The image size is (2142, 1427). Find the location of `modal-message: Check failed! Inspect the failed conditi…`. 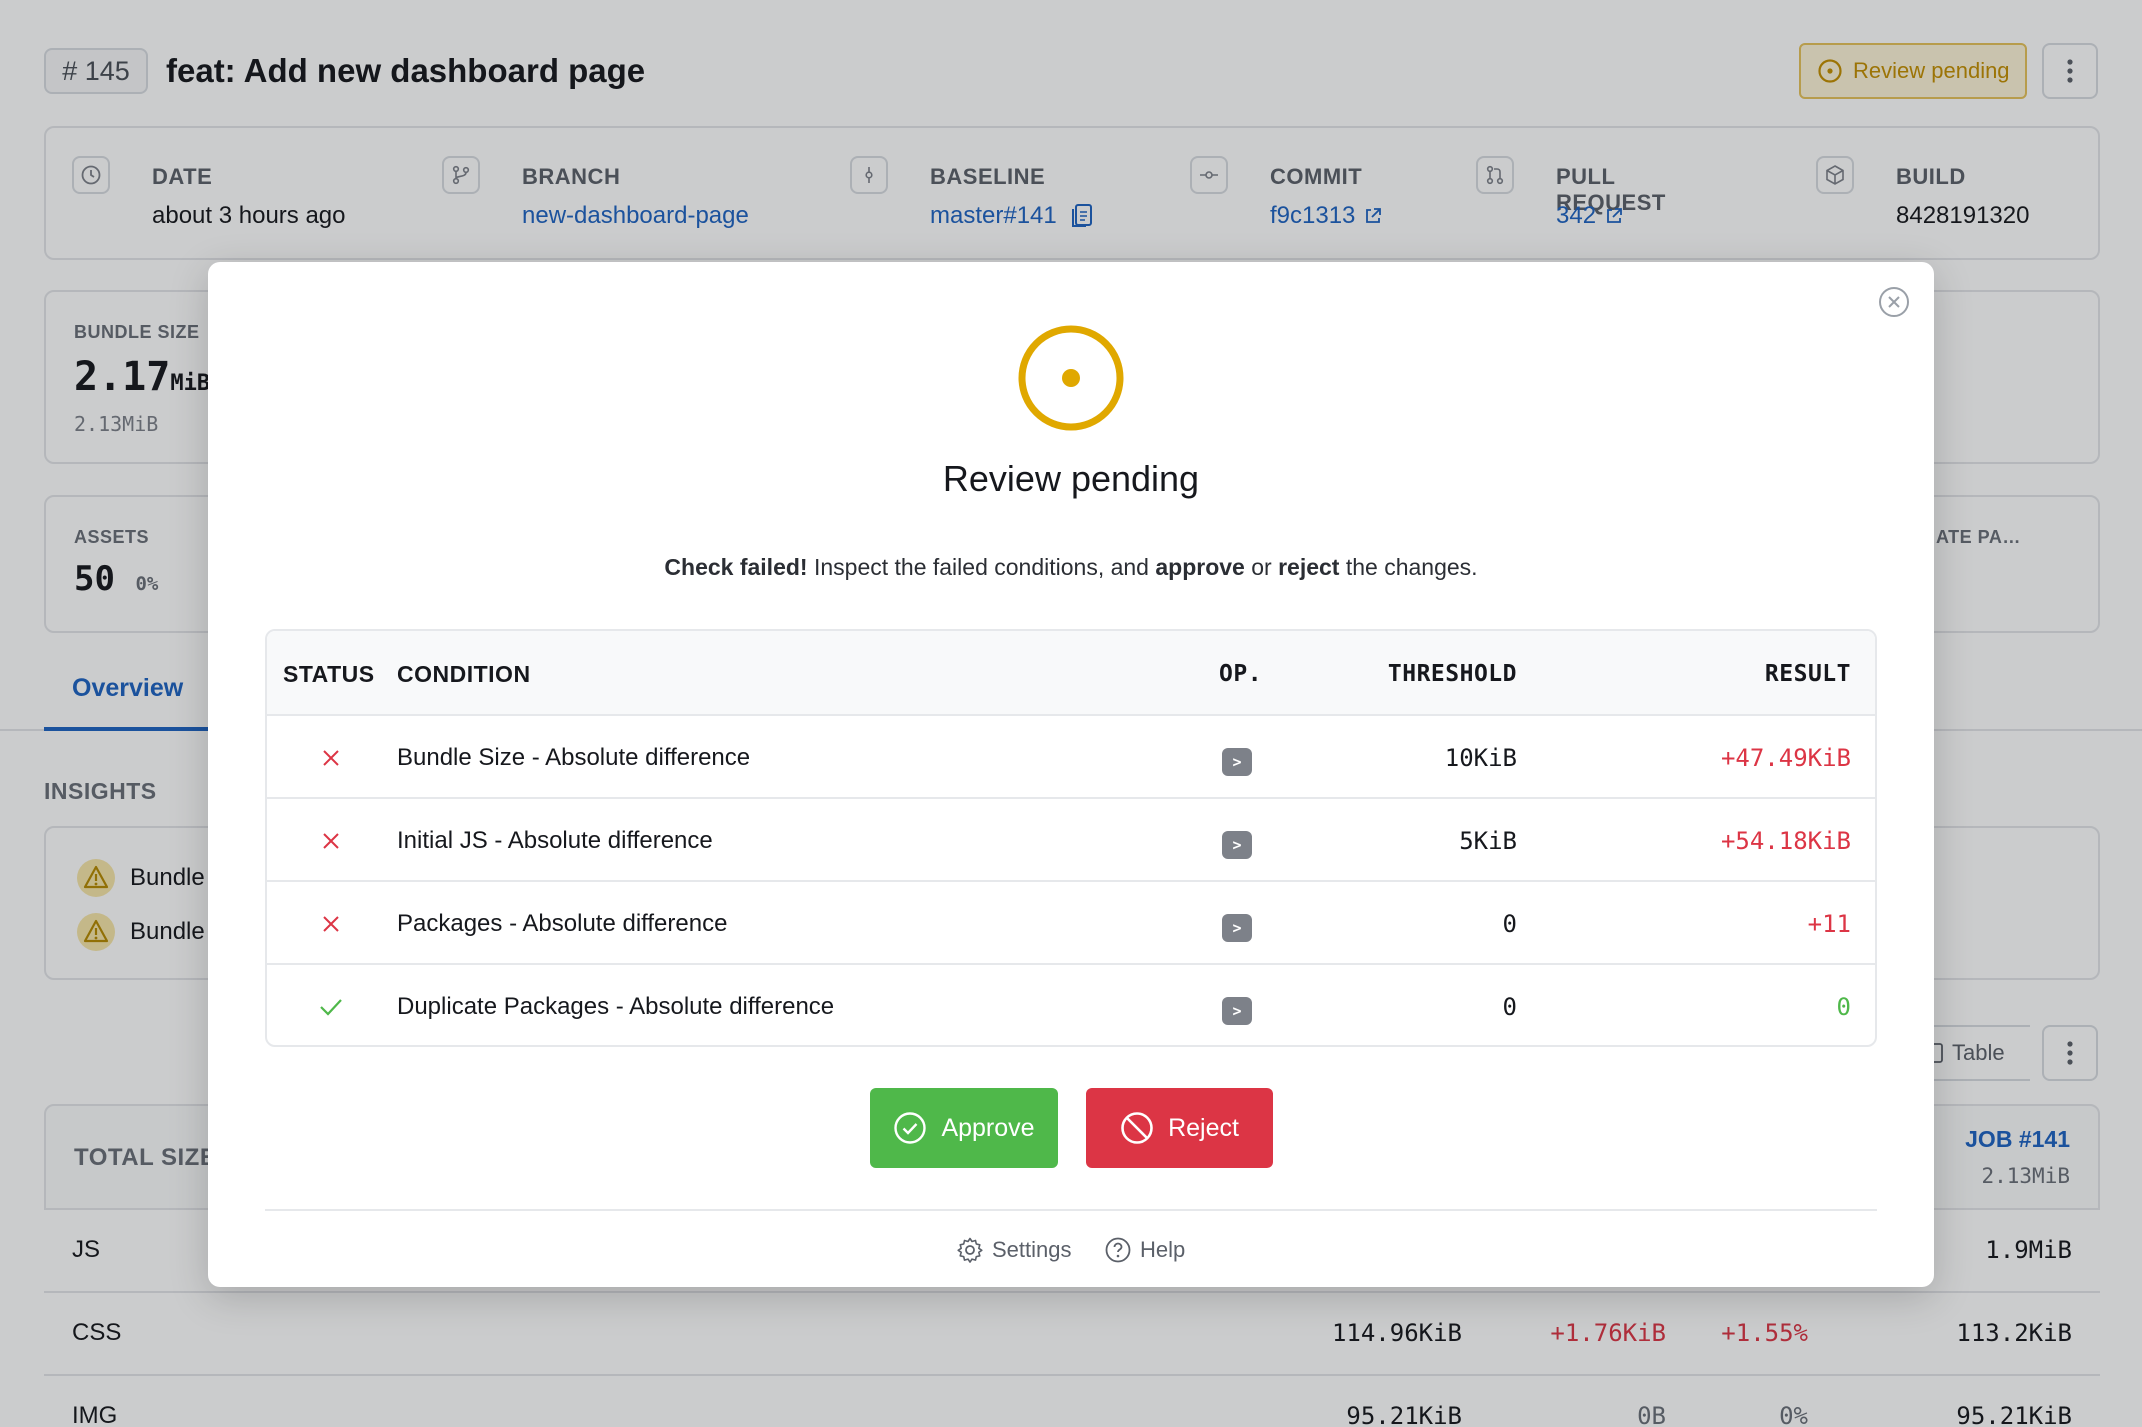

modal-message: Check failed! Inspect the failed conditi… is located at coordinates (1071, 567).